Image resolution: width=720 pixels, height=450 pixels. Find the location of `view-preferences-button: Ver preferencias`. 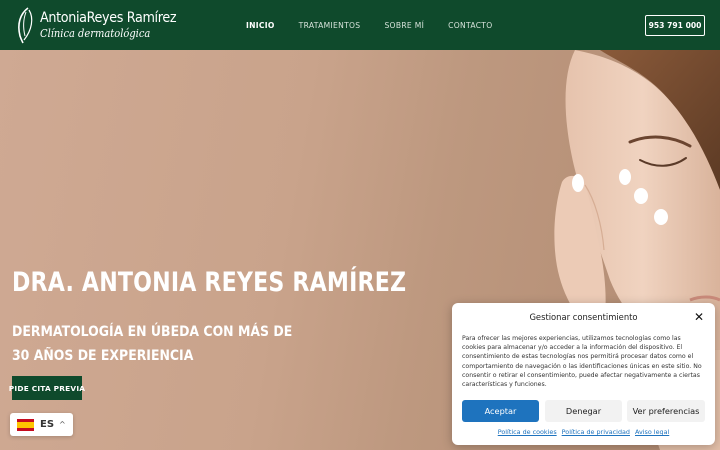

view-preferences-button: Ver preferencias is located at coordinates (666, 411).